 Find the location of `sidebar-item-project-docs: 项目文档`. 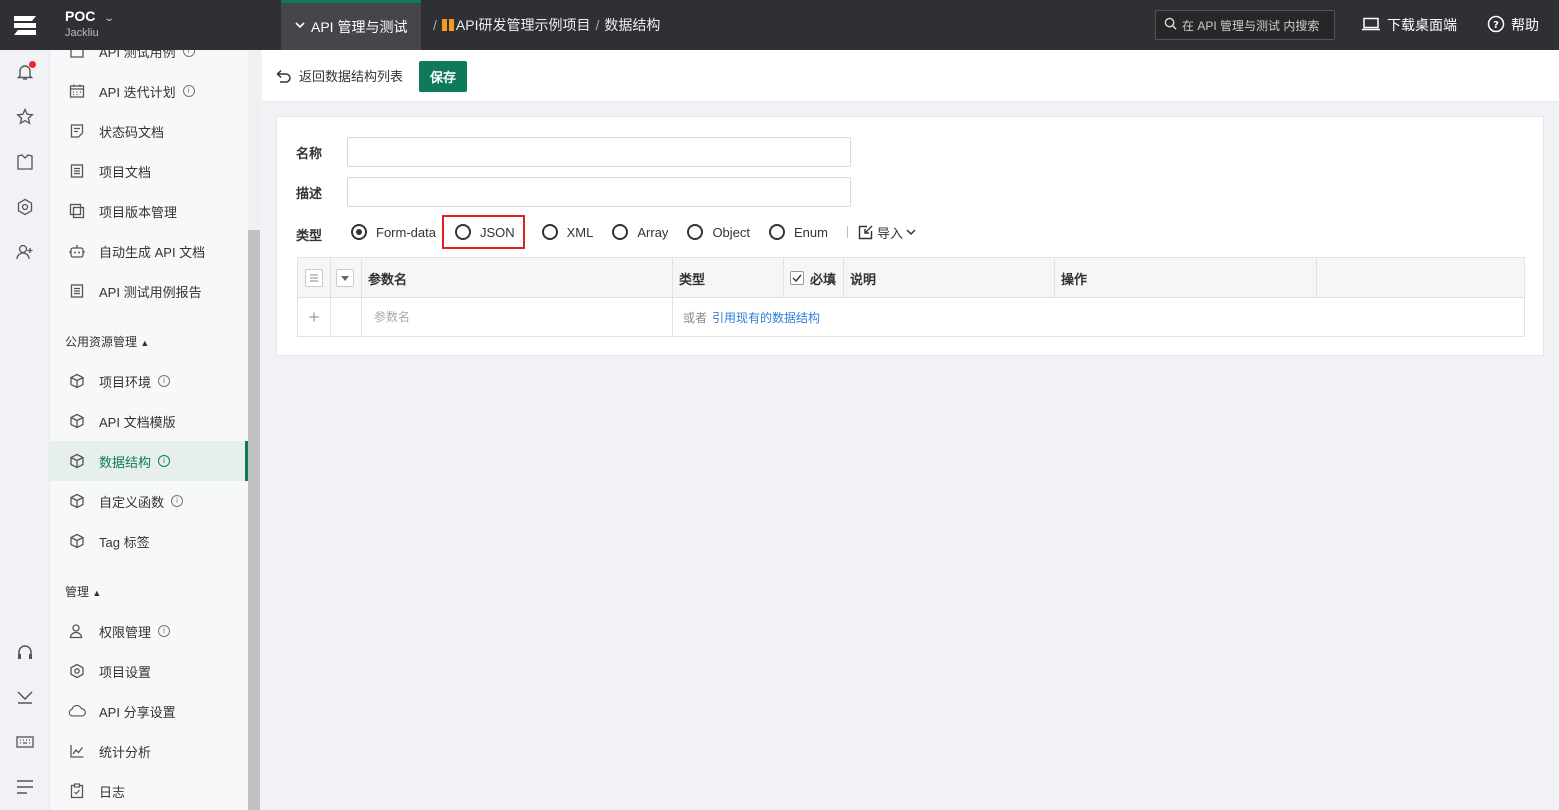

sidebar-item-project-docs: 项目文档 is located at coordinates (149, 171).